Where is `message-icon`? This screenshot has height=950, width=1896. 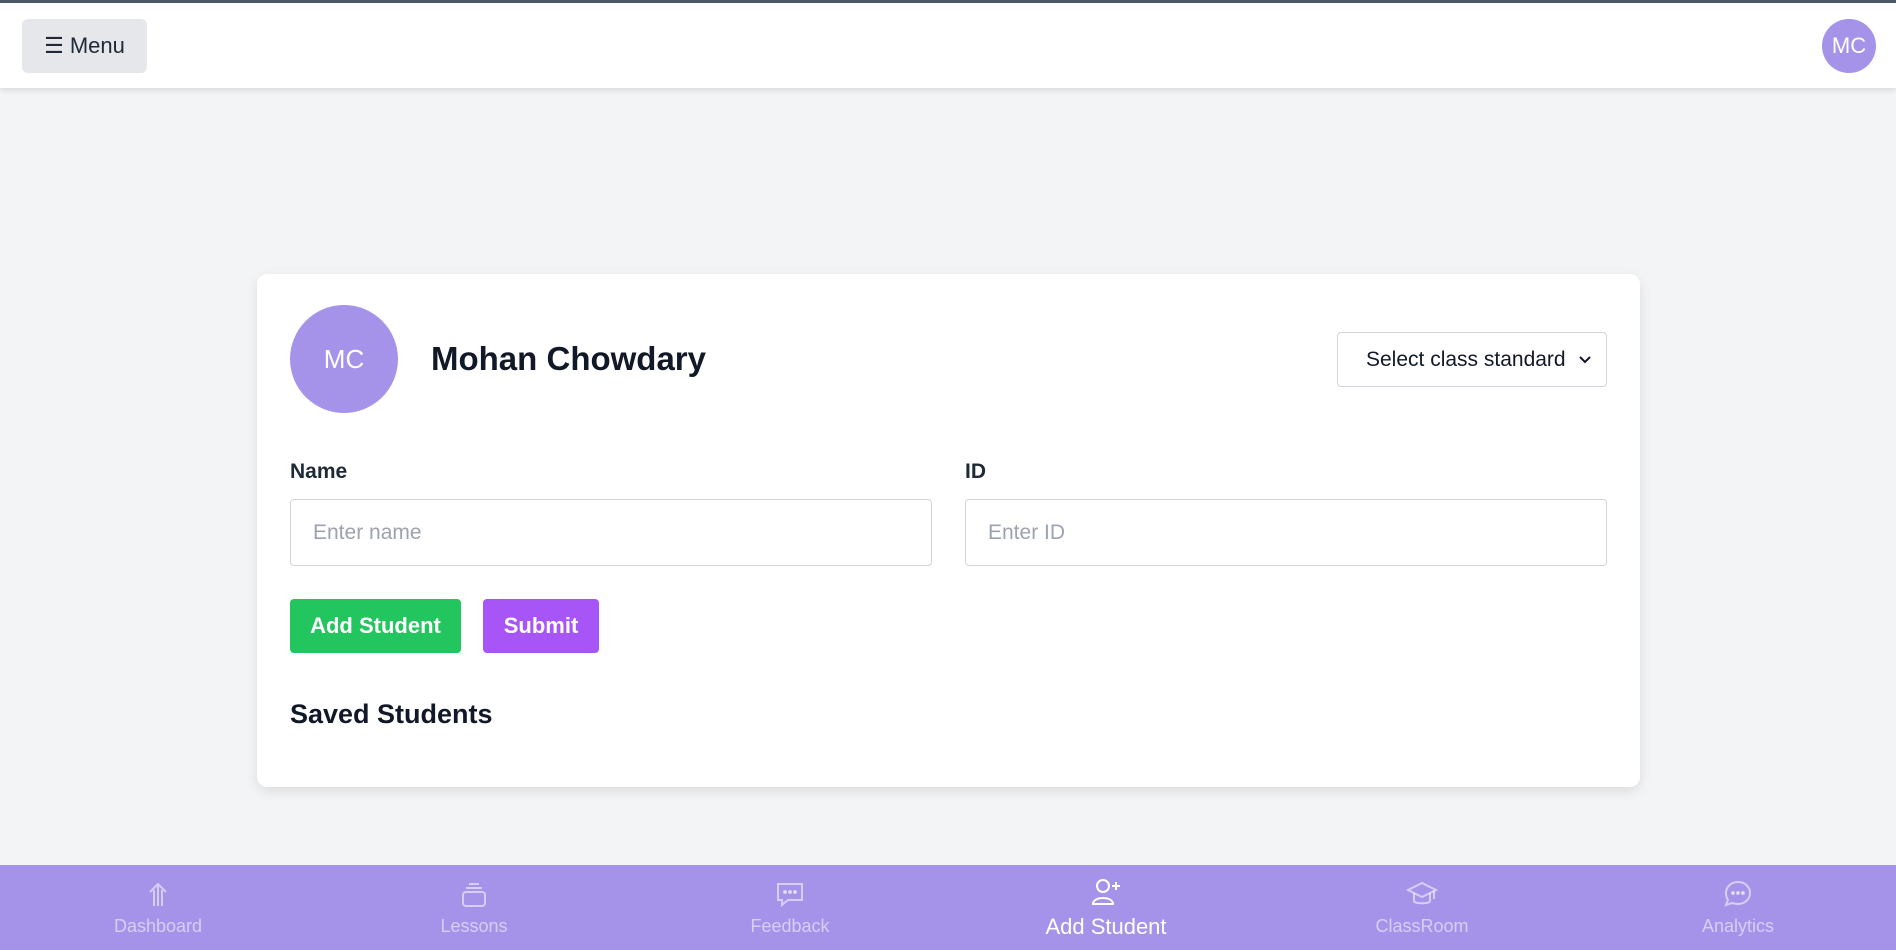
message-icon is located at coordinates (790, 895).